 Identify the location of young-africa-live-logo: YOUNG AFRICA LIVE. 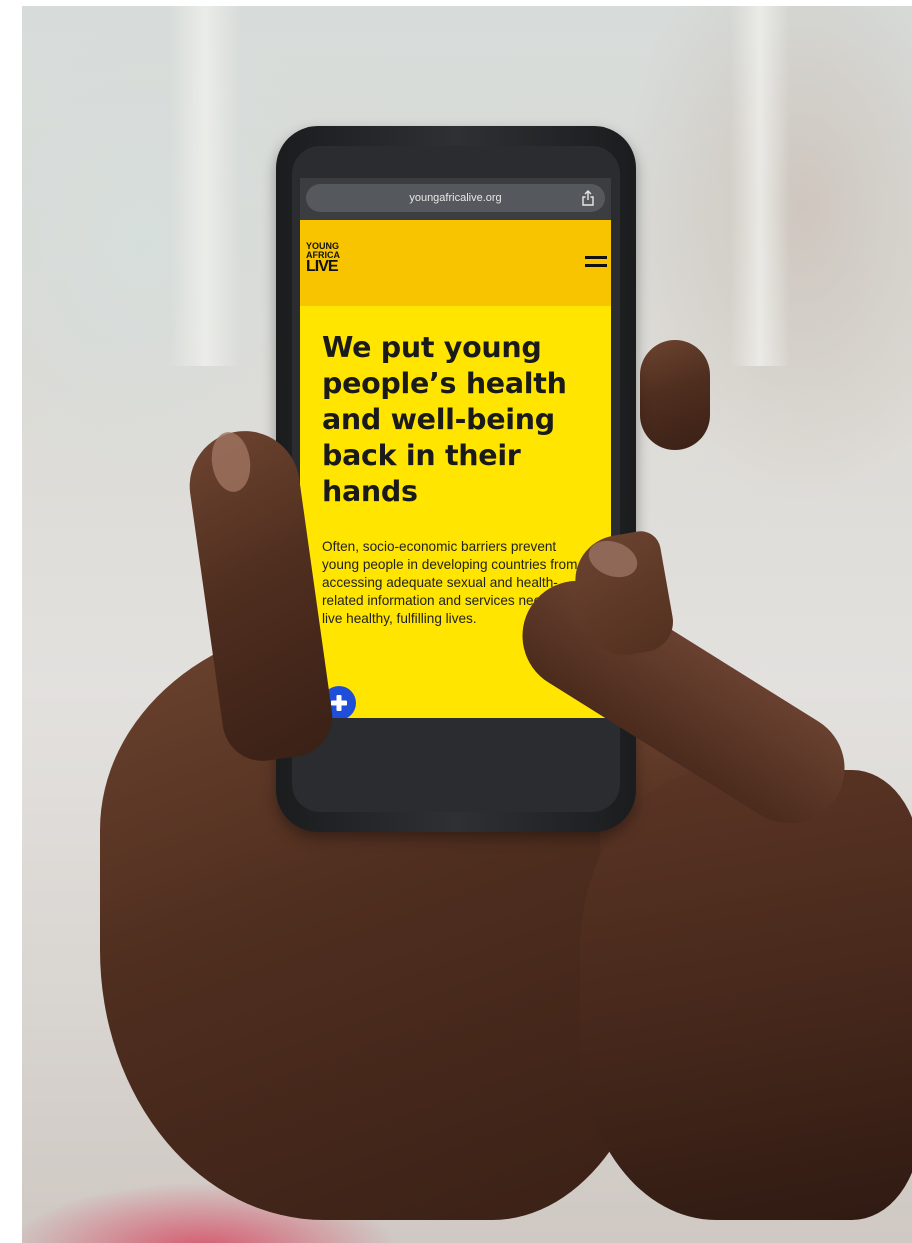
(323, 262).